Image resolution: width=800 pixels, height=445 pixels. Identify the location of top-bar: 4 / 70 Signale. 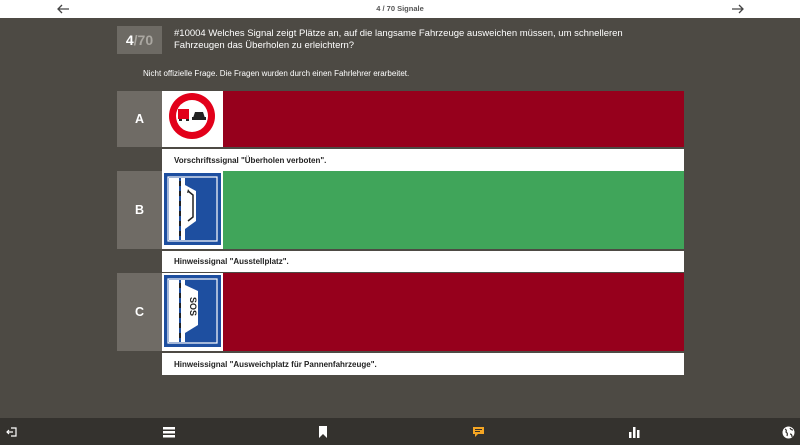
(400, 9).